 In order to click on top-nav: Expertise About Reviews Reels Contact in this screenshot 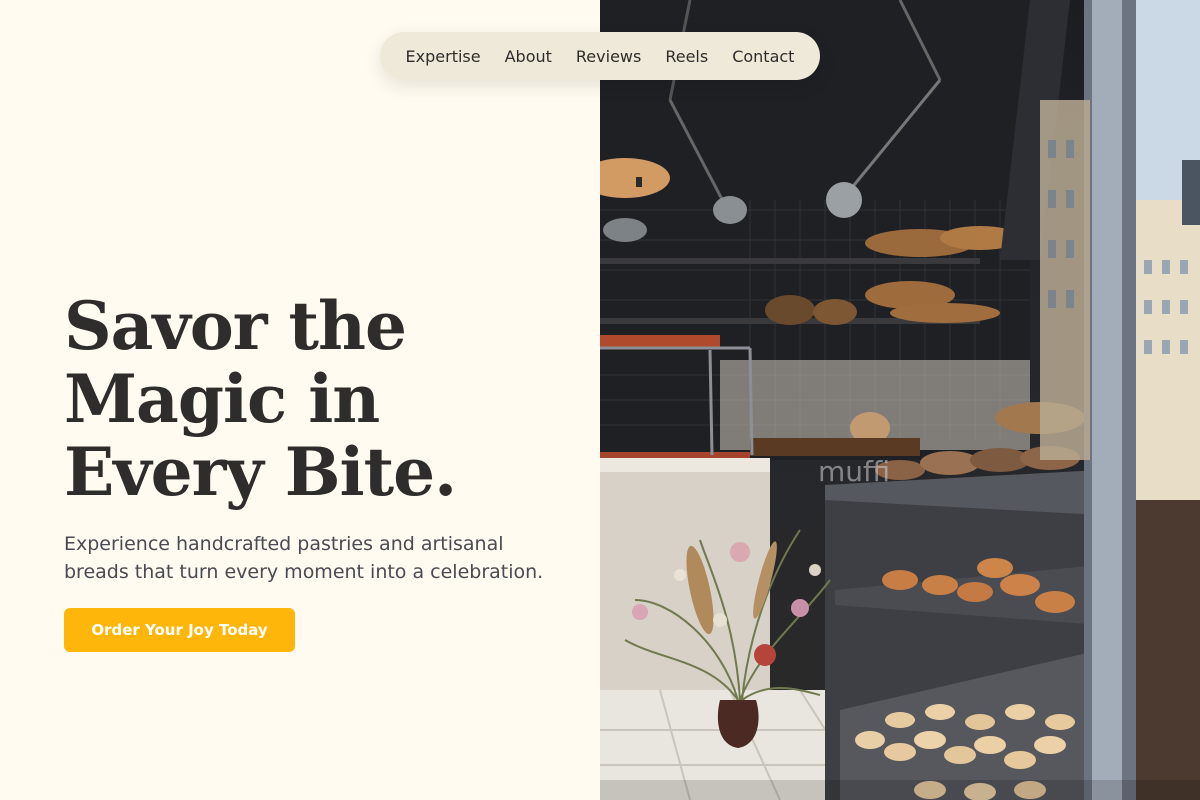, I will do `click(600, 56)`.